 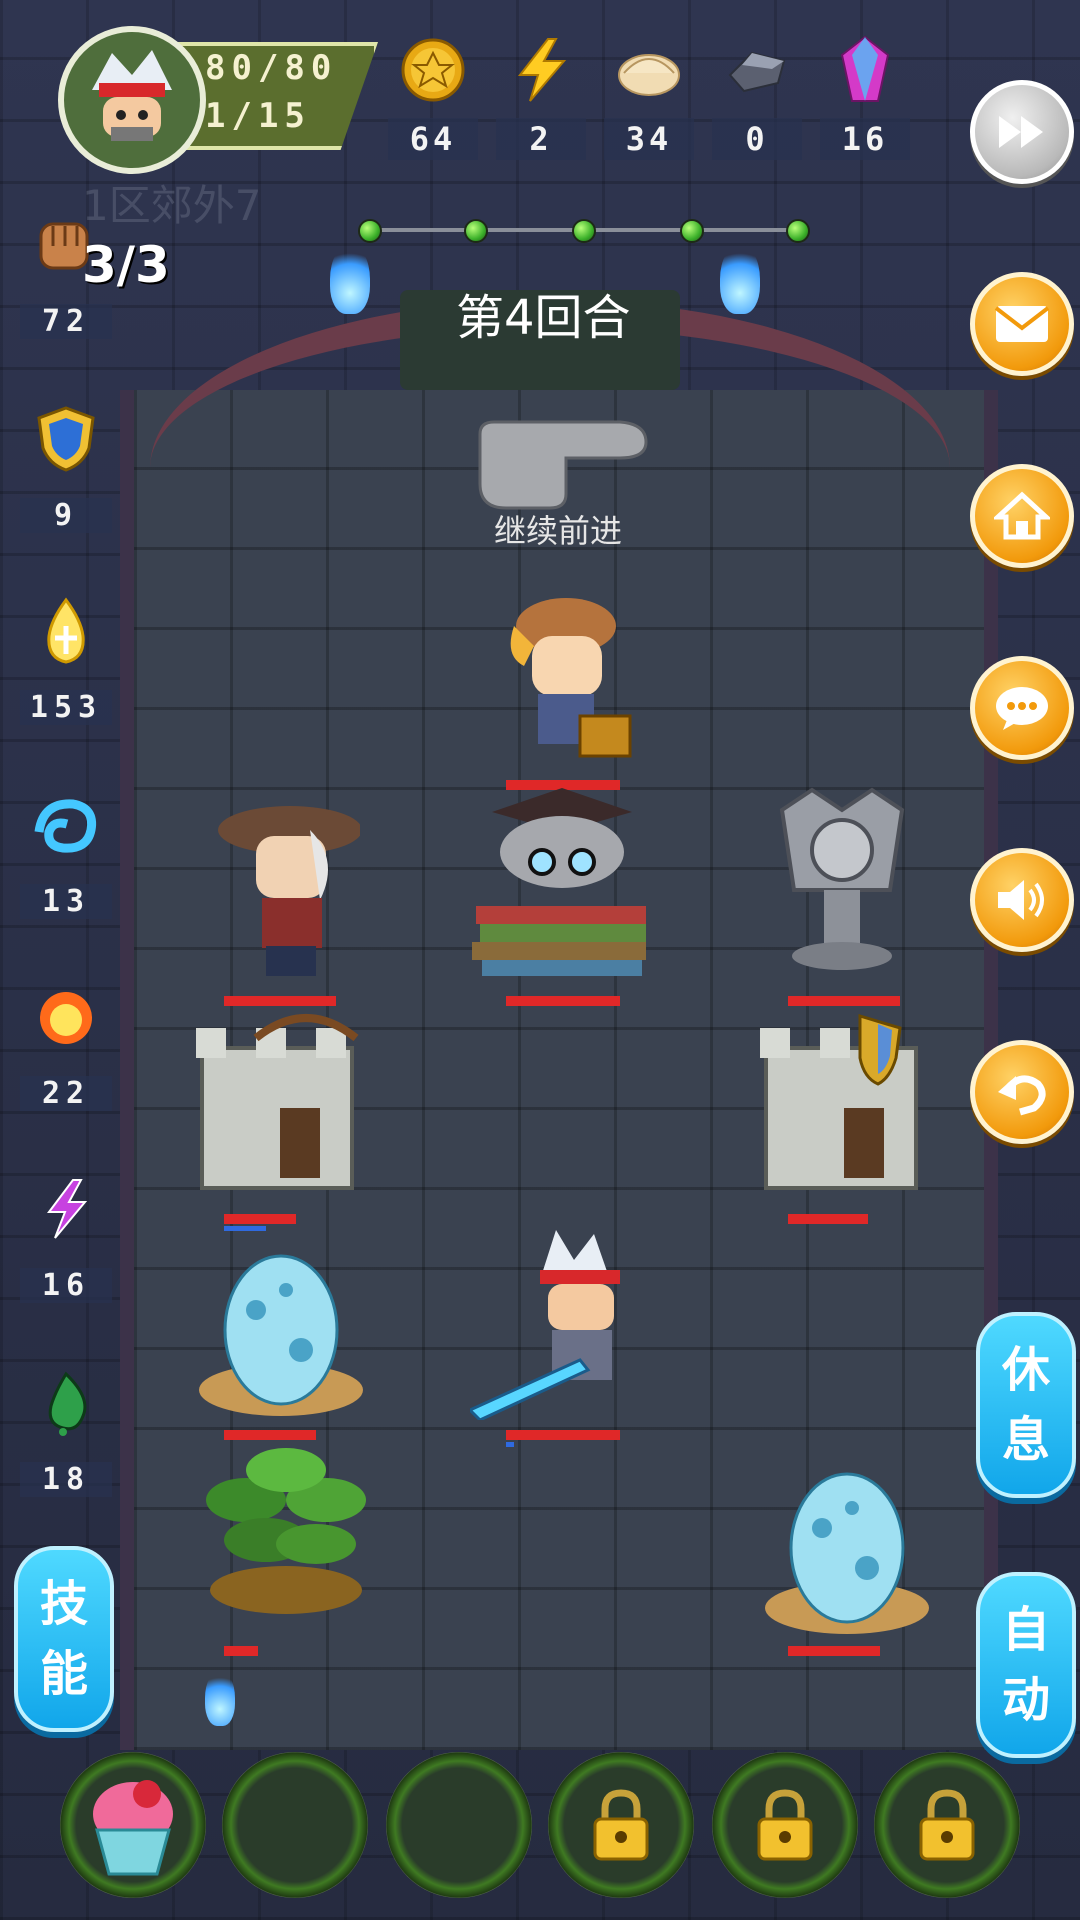 I want to click on stage-progress, so click(x=584, y=231).